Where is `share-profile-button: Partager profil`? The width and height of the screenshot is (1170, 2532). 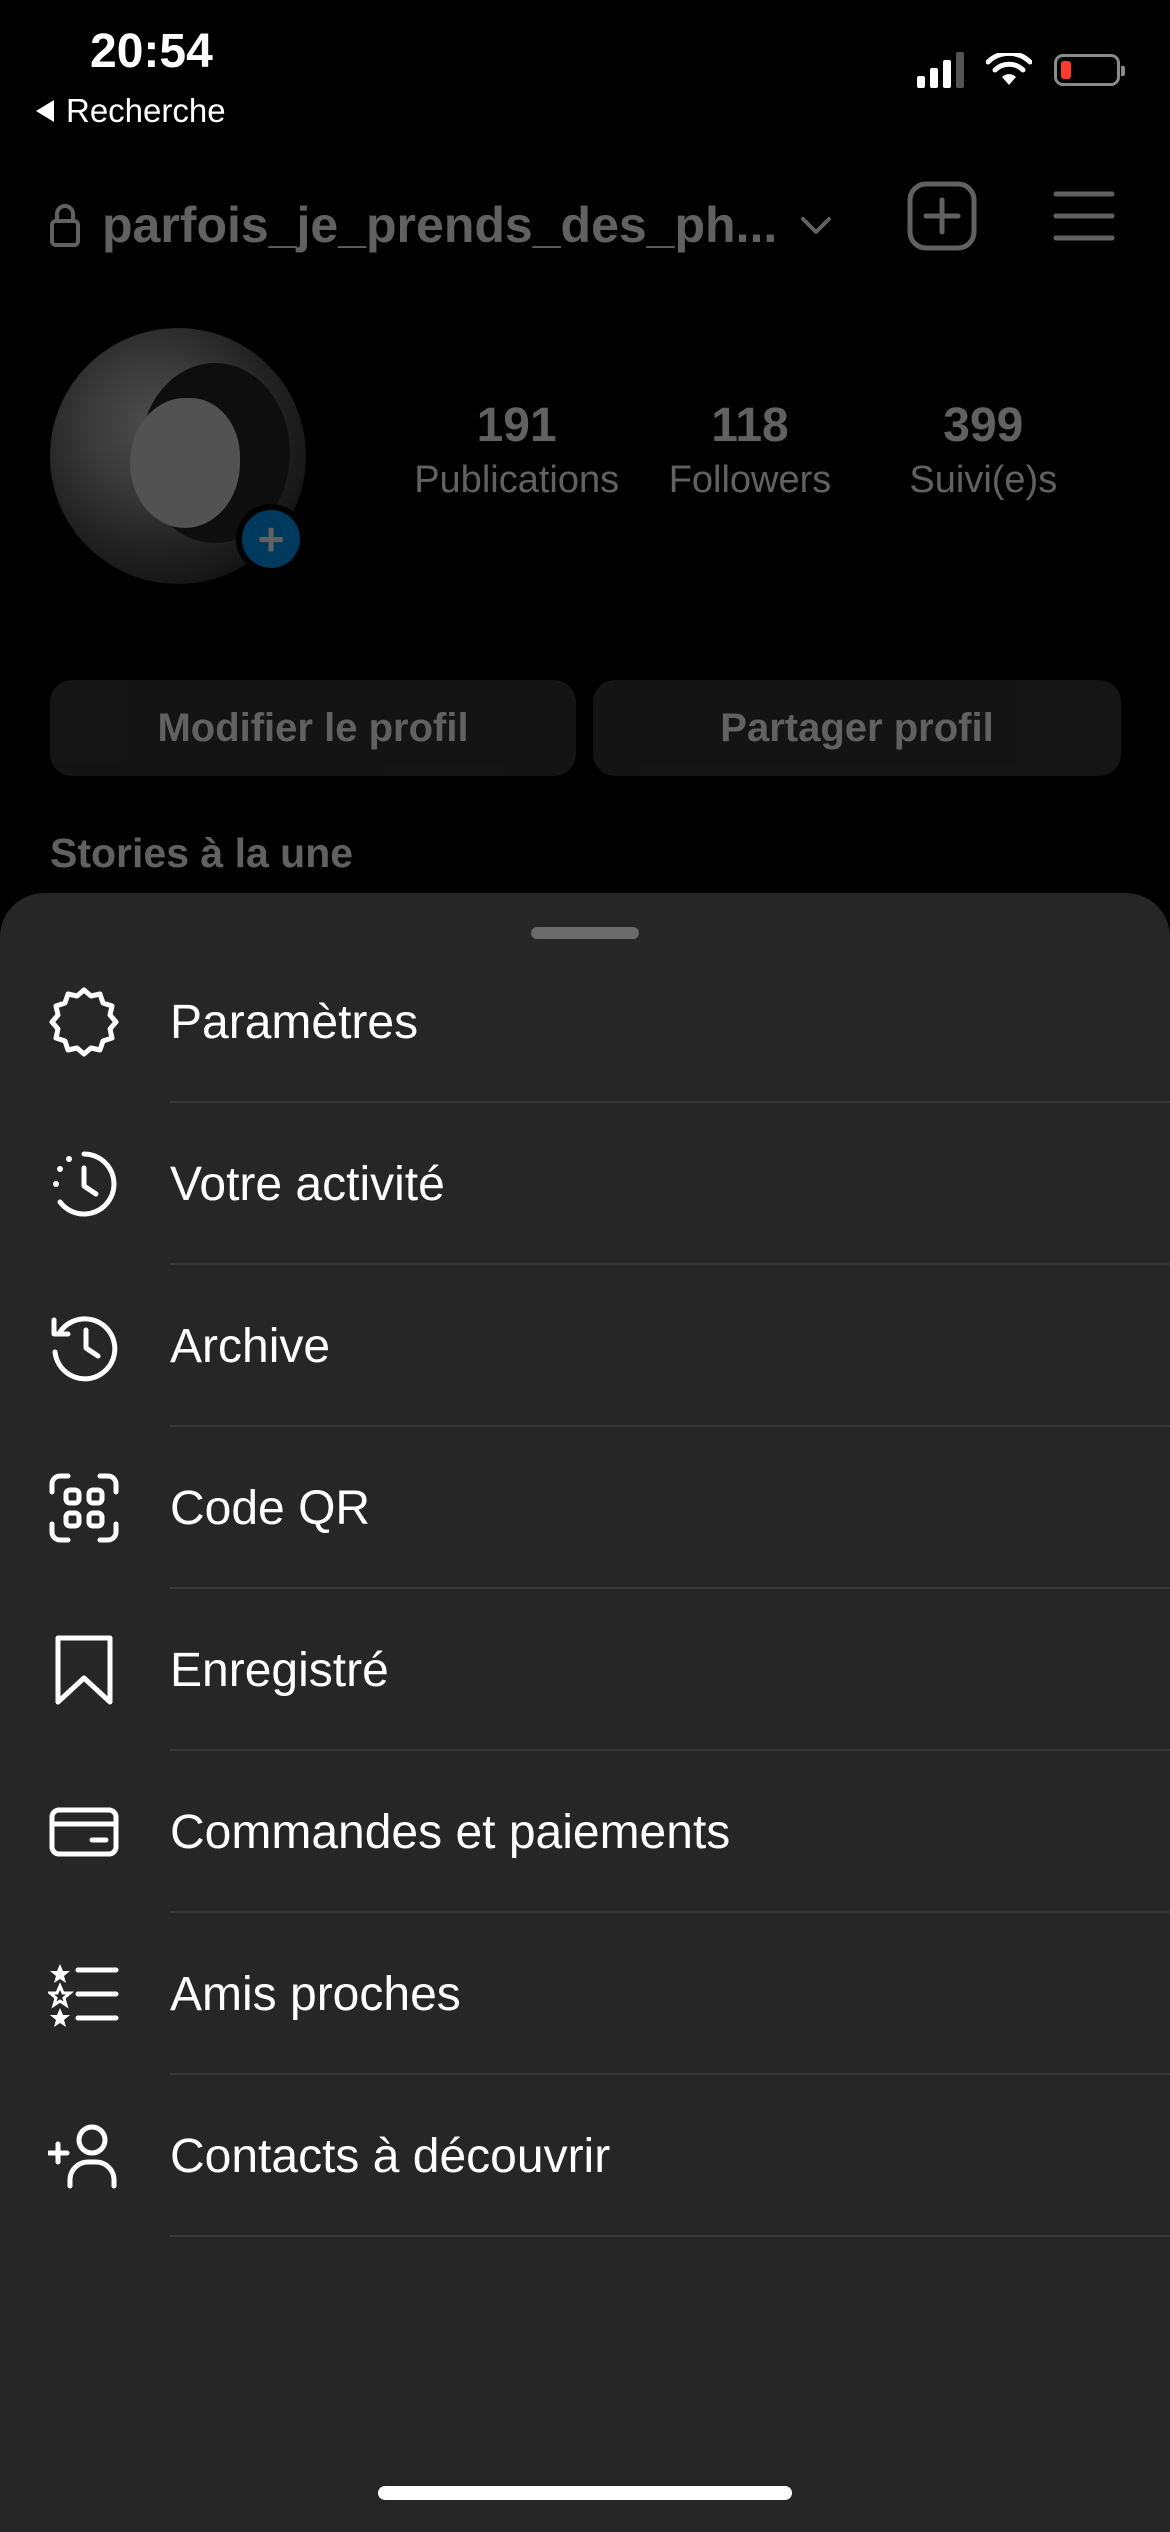
share-profile-button: Partager profil is located at coordinates (857, 728).